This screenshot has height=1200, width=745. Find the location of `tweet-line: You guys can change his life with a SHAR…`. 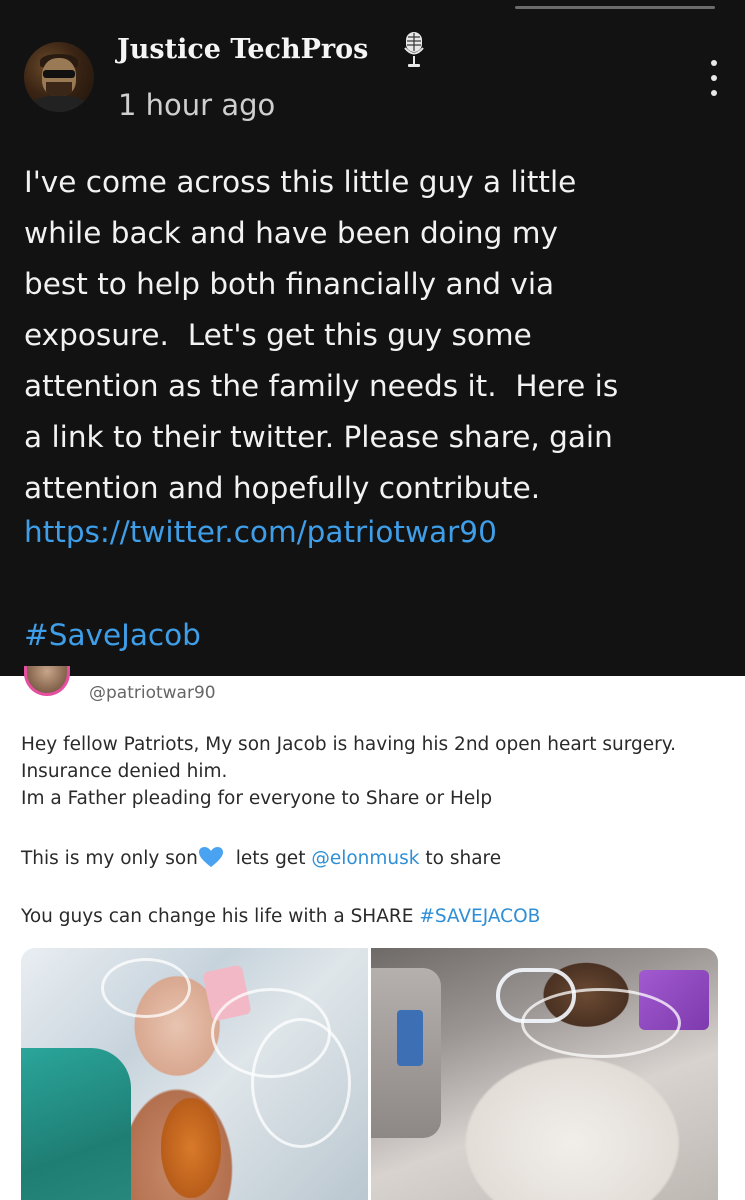

tweet-line: You guys can change his life with a SHAR… is located at coordinates (376, 917).